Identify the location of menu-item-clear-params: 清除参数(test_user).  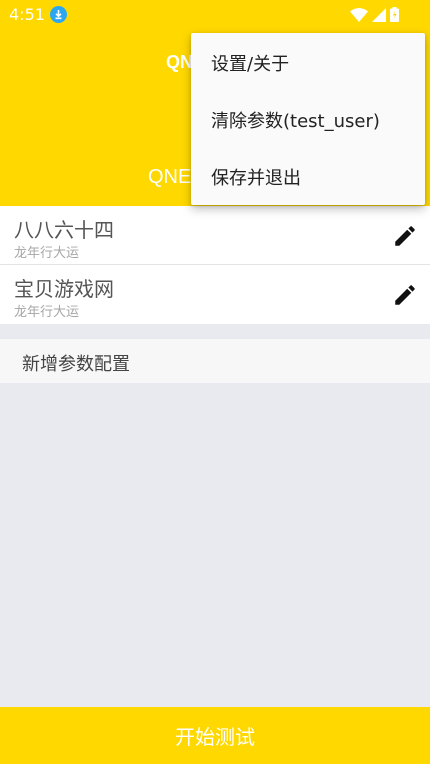
(308, 119).